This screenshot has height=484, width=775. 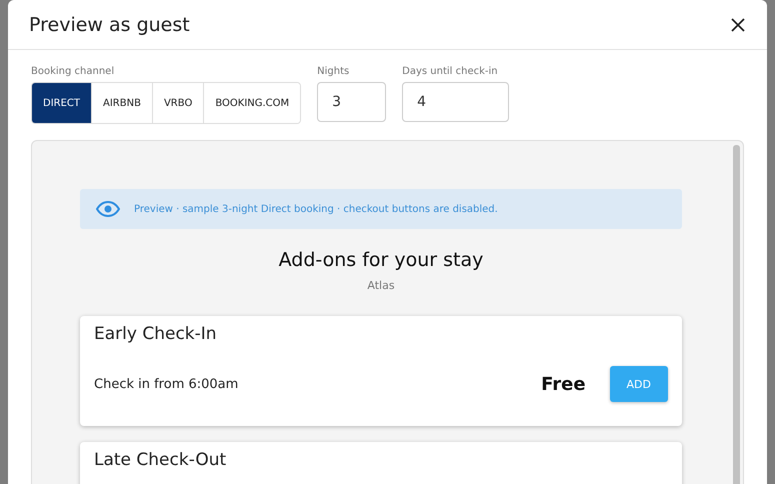 What do you see at coordinates (381, 285) in the screenshot?
I see `property-name: Atlas` at bounding box center [381, 285].